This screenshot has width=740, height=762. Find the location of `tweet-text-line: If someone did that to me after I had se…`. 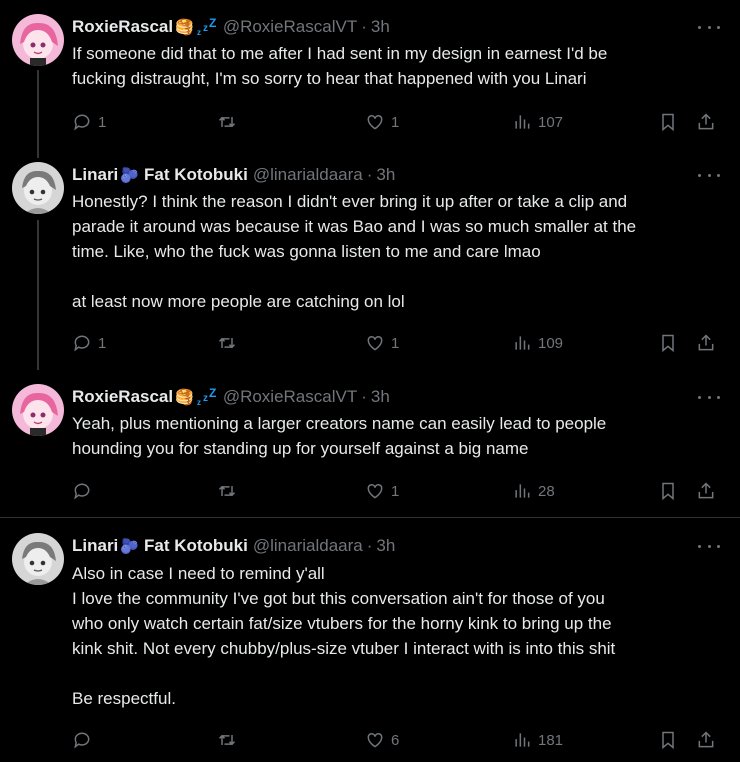

tweet-text-line: If someone did that to me after I had se… is located at coordinates (340, 53).